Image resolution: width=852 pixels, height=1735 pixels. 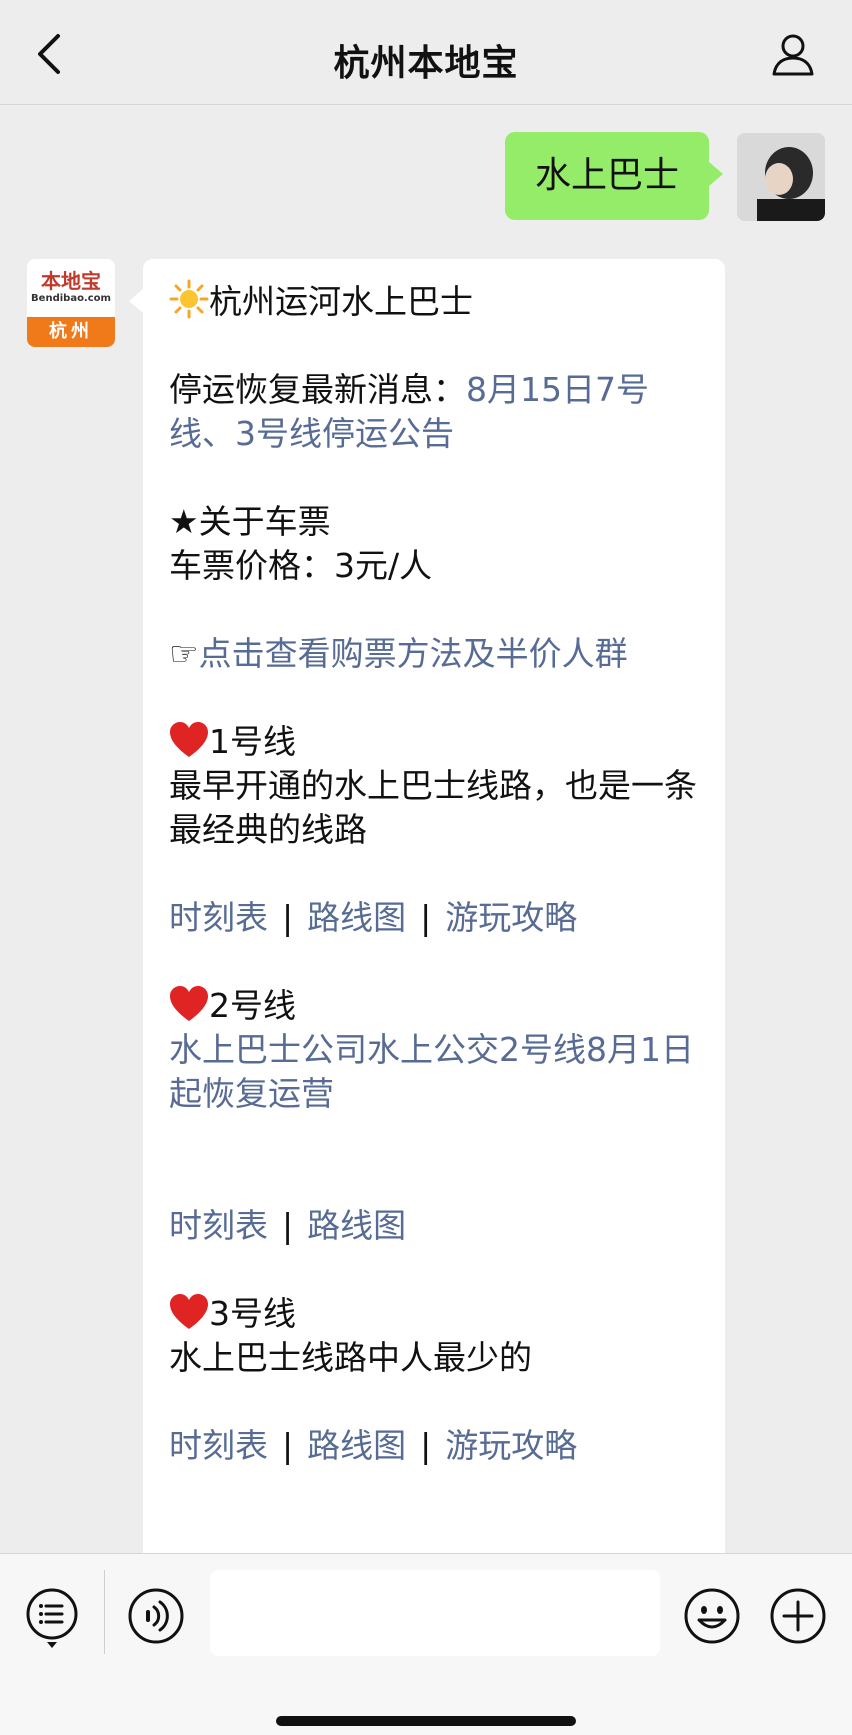 What do you see at coordinates (356, 1445) in the screenshot?
I see `line3-route-map-link: 路线图` at bounding box center [356, 1445].